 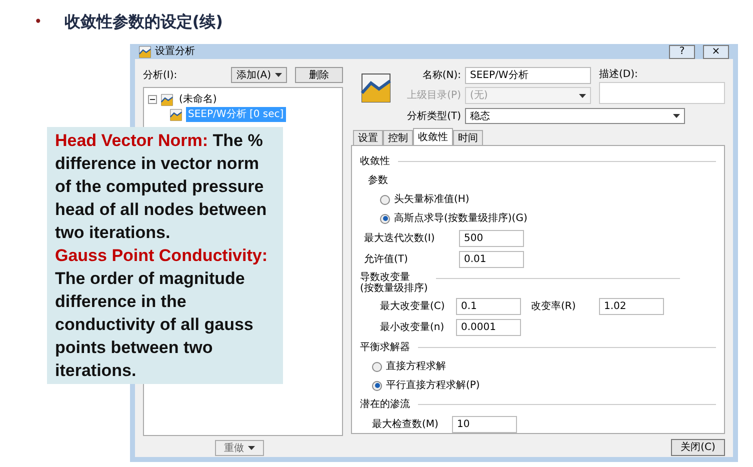 What do you see at coordinates (152, 99) in the screenshot?
I see `collapse-toggle-icon` at bounding box center [152, 99].